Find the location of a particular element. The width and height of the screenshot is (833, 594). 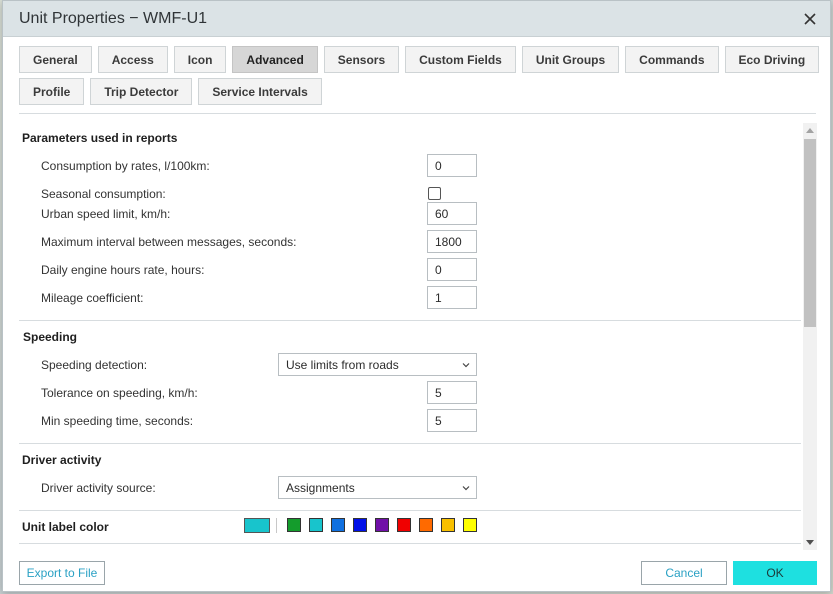

tab-unit-groups: Unit Groups is located at coordinates (570, 59).